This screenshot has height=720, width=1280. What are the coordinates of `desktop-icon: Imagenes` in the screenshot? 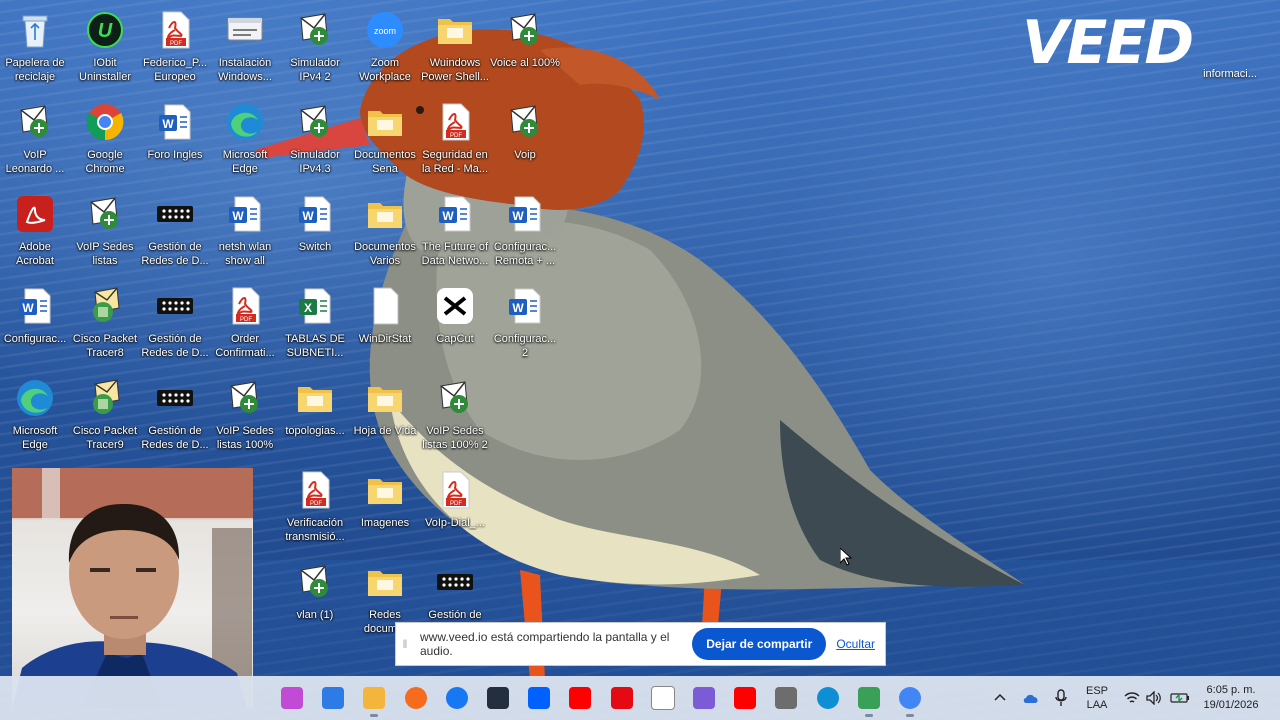 It's located at (385, 506).